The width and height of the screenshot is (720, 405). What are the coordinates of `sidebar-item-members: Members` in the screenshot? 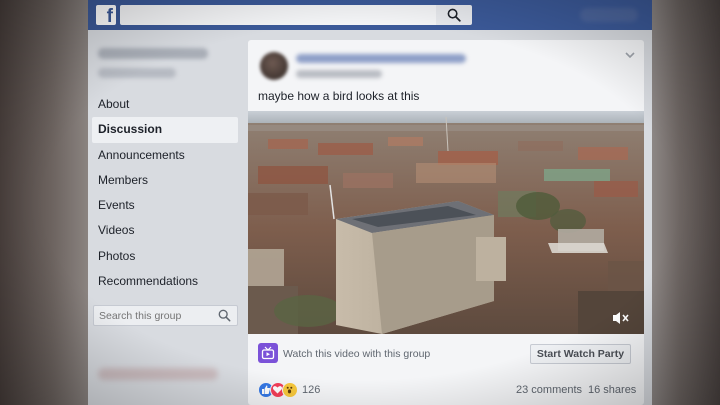 It's located at (165, 180).